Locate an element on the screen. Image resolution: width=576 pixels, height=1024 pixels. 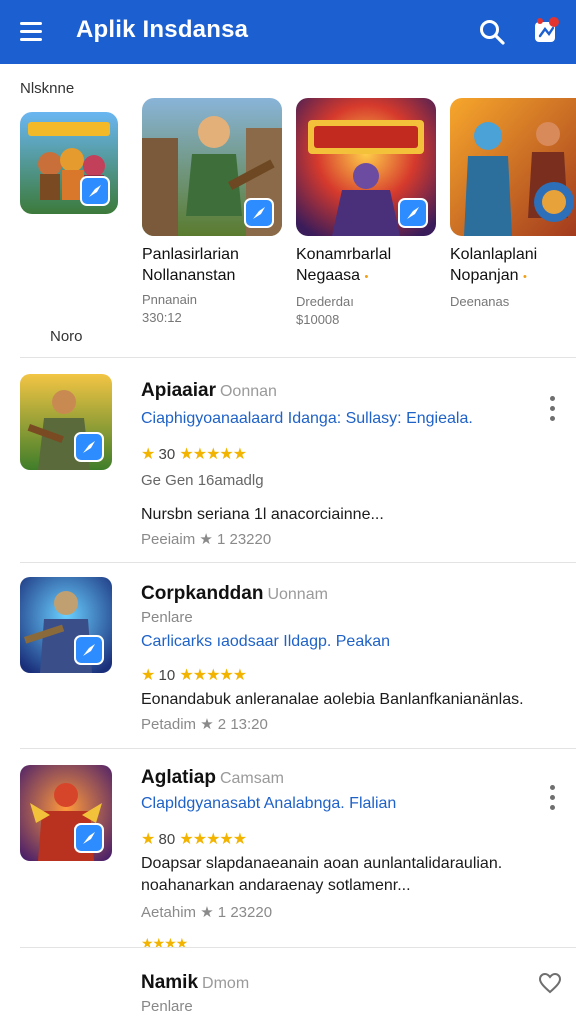
featured-name: Kolanlaplani is located at coordinates (494, 254).